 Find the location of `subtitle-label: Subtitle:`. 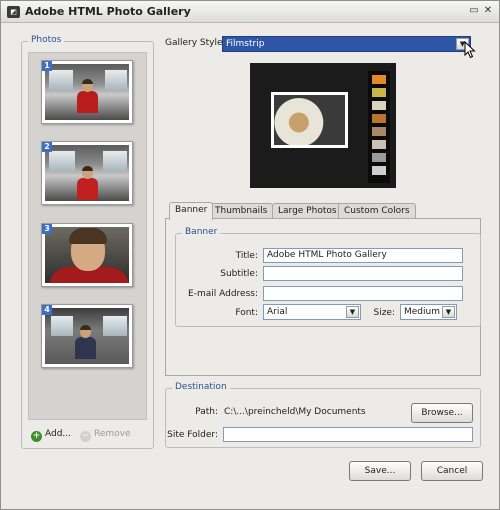

subtitle-label: Subtitle: is located at coordinates (239, 274).